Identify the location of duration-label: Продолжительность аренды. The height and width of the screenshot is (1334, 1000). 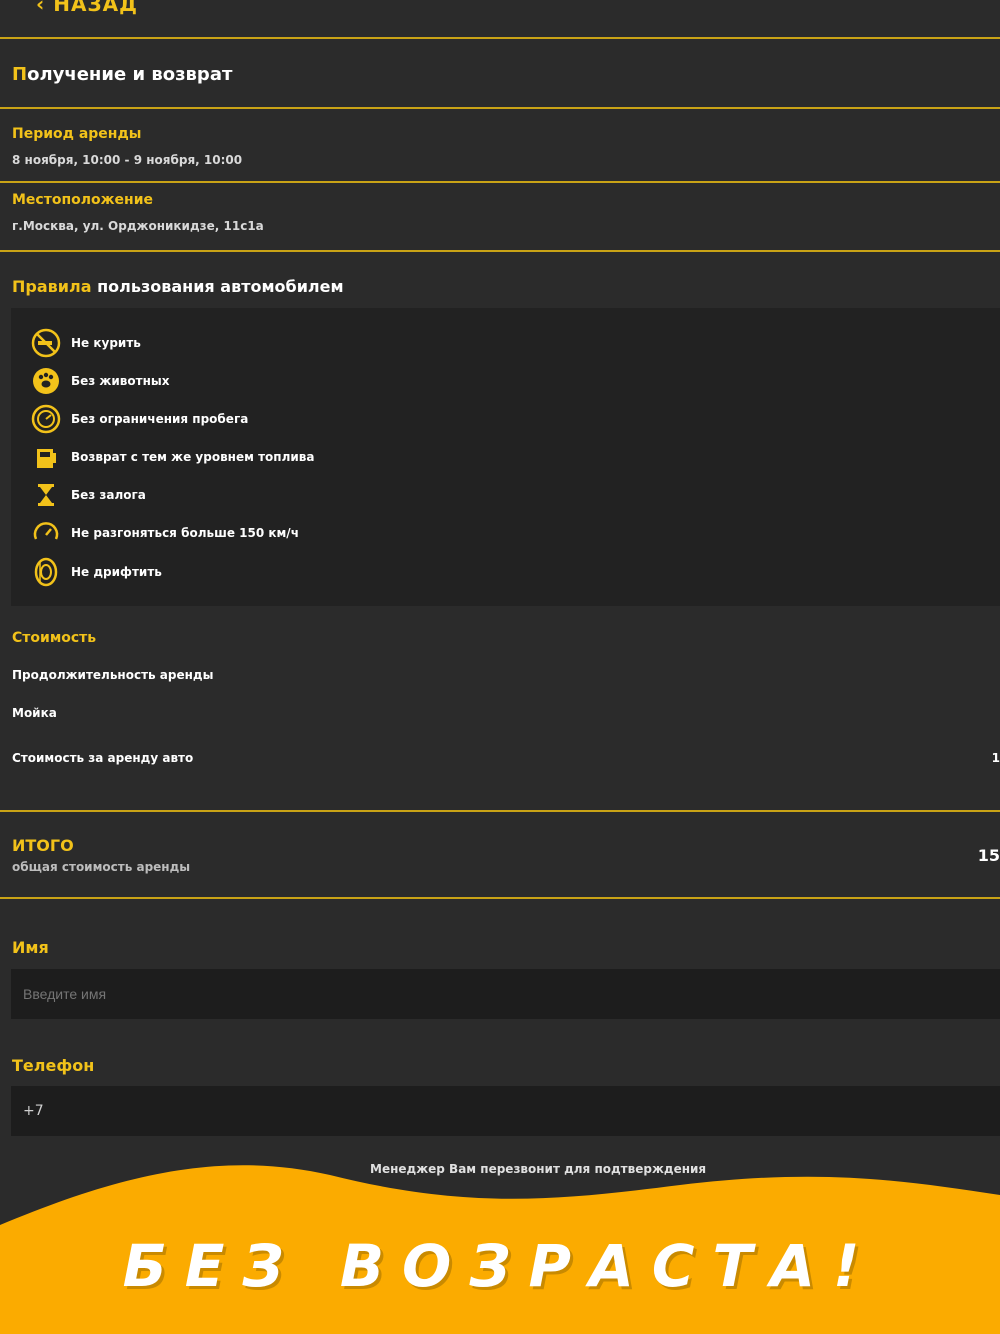
(113, 675).